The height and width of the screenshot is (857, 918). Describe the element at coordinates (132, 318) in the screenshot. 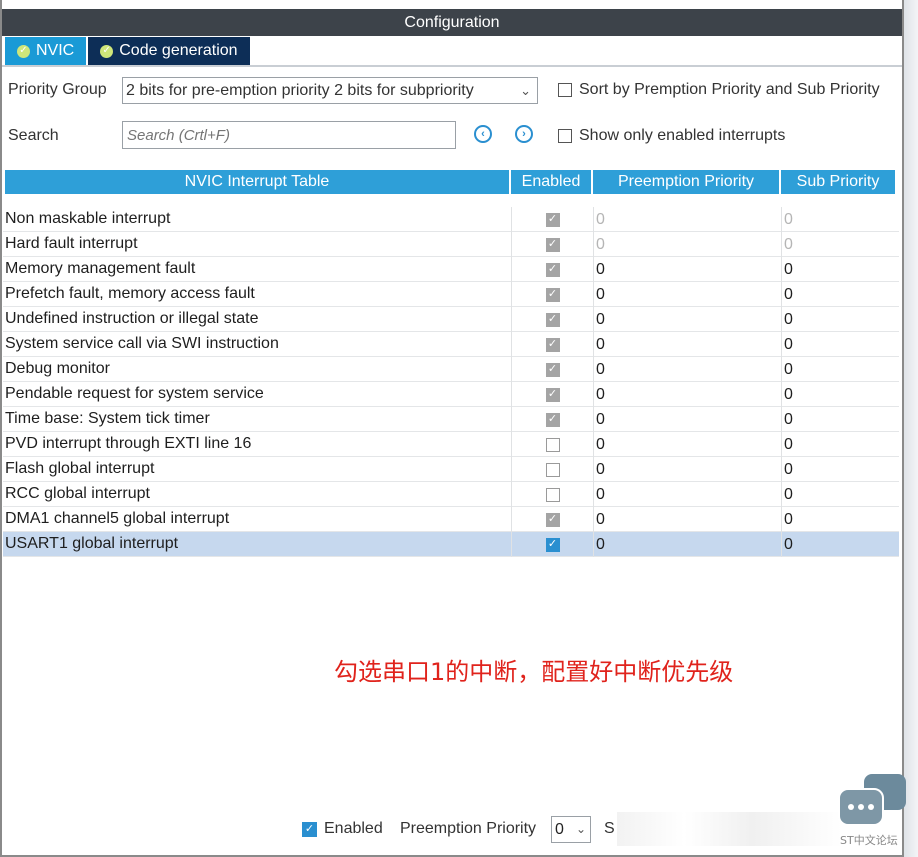

I see `interrupt-name: Undefined instruction or illegal state` at that location.